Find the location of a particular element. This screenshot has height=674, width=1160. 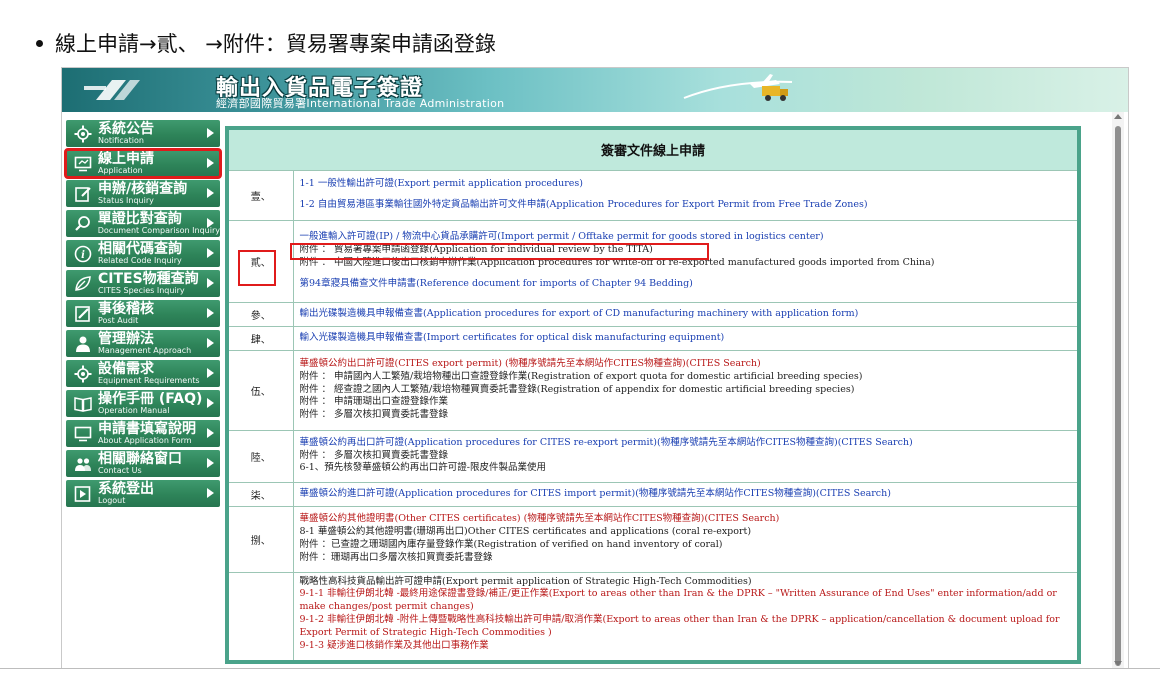

sidebar-item-document-comparison: 單證比對查詢 Document Comparison Inquiry is located at coordinates (143, 223).